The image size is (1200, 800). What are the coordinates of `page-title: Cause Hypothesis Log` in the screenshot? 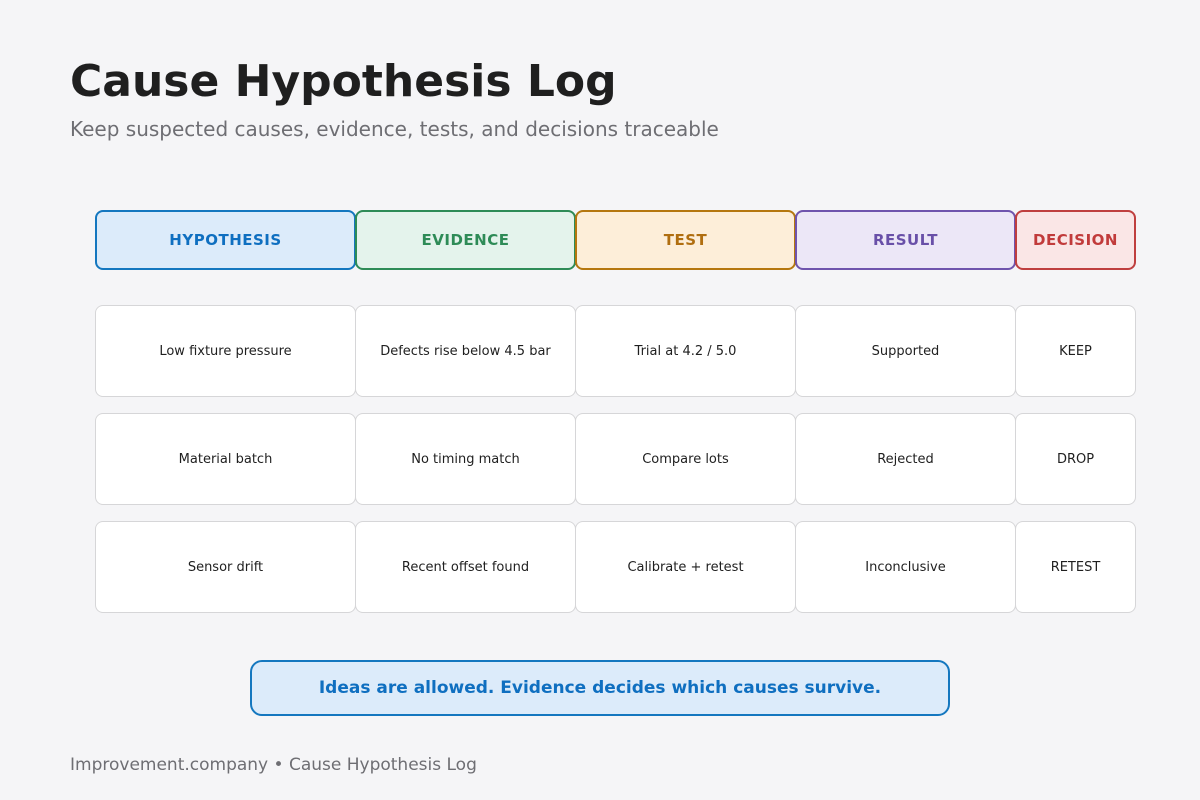 It's located at (343, 81).